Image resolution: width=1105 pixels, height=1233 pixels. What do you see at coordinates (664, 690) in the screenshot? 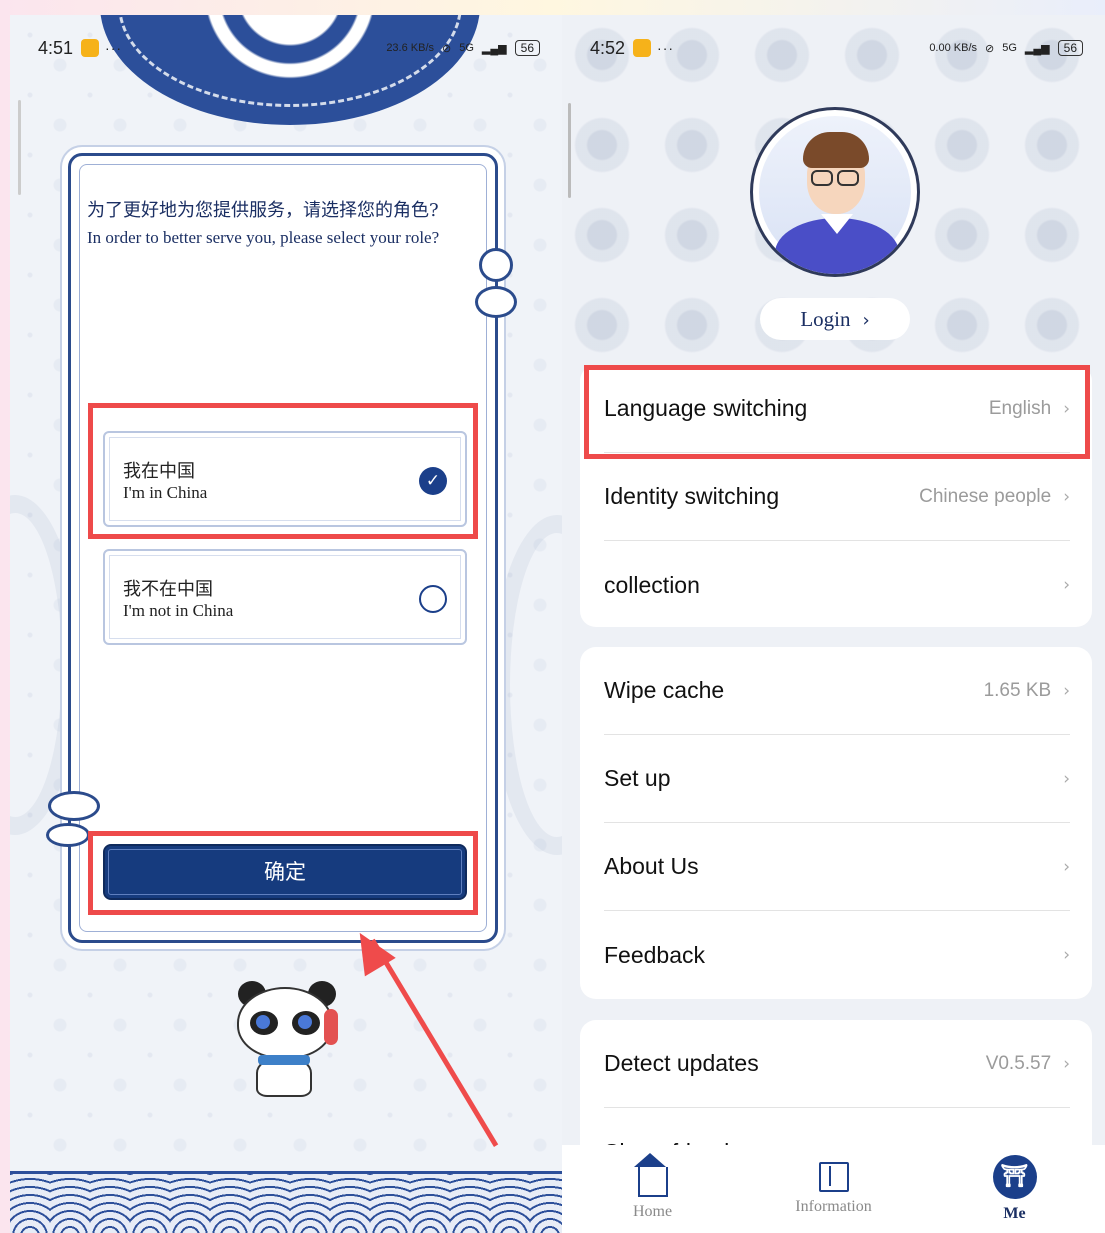
I see `row-label: Wipe cache` at bounding box center [664, 690].